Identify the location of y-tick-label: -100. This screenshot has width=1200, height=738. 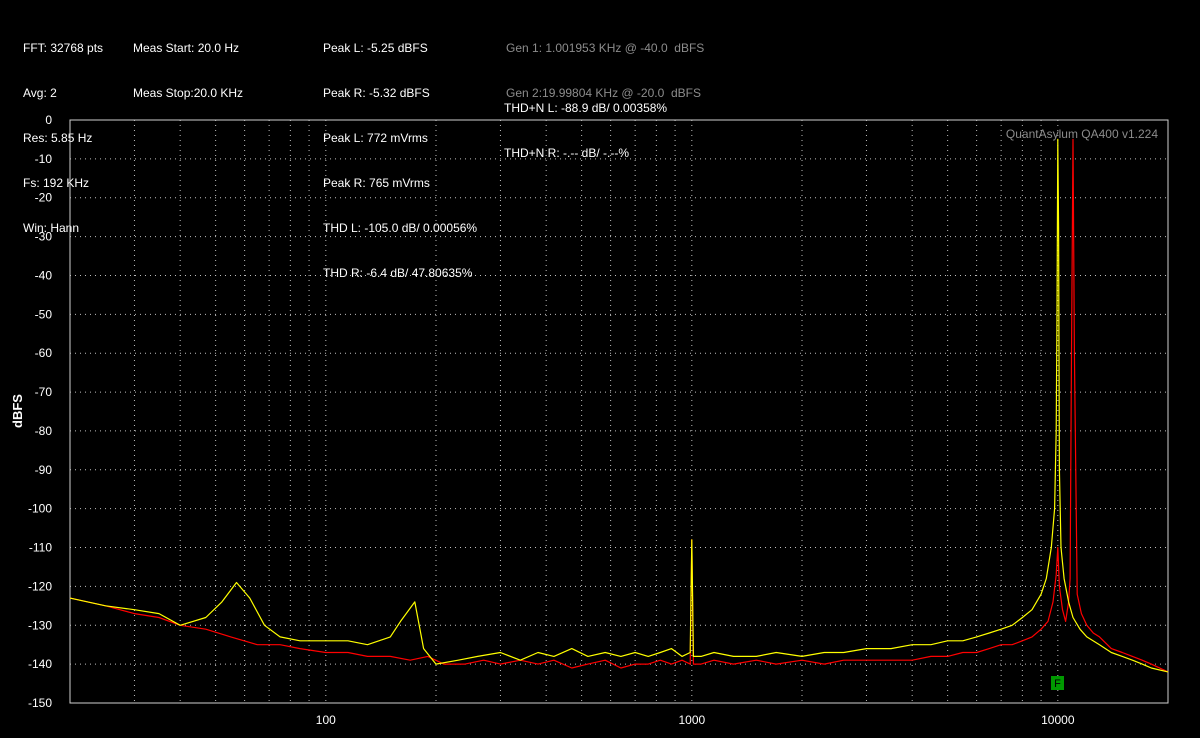
(40, 509).